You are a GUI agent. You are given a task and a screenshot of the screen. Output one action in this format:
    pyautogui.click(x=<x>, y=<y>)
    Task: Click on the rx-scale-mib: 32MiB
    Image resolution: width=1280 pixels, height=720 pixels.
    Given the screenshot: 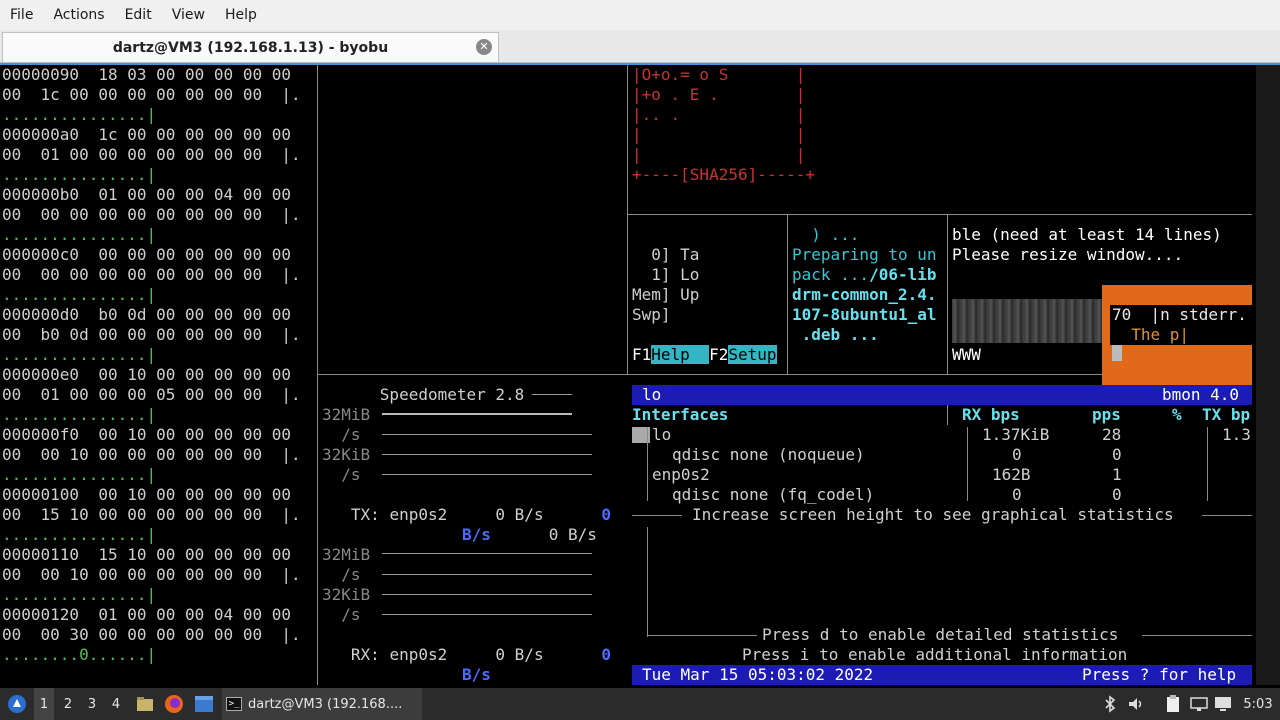 What is the action you would take?
    pyautogui.click(x=346, y=554)
    